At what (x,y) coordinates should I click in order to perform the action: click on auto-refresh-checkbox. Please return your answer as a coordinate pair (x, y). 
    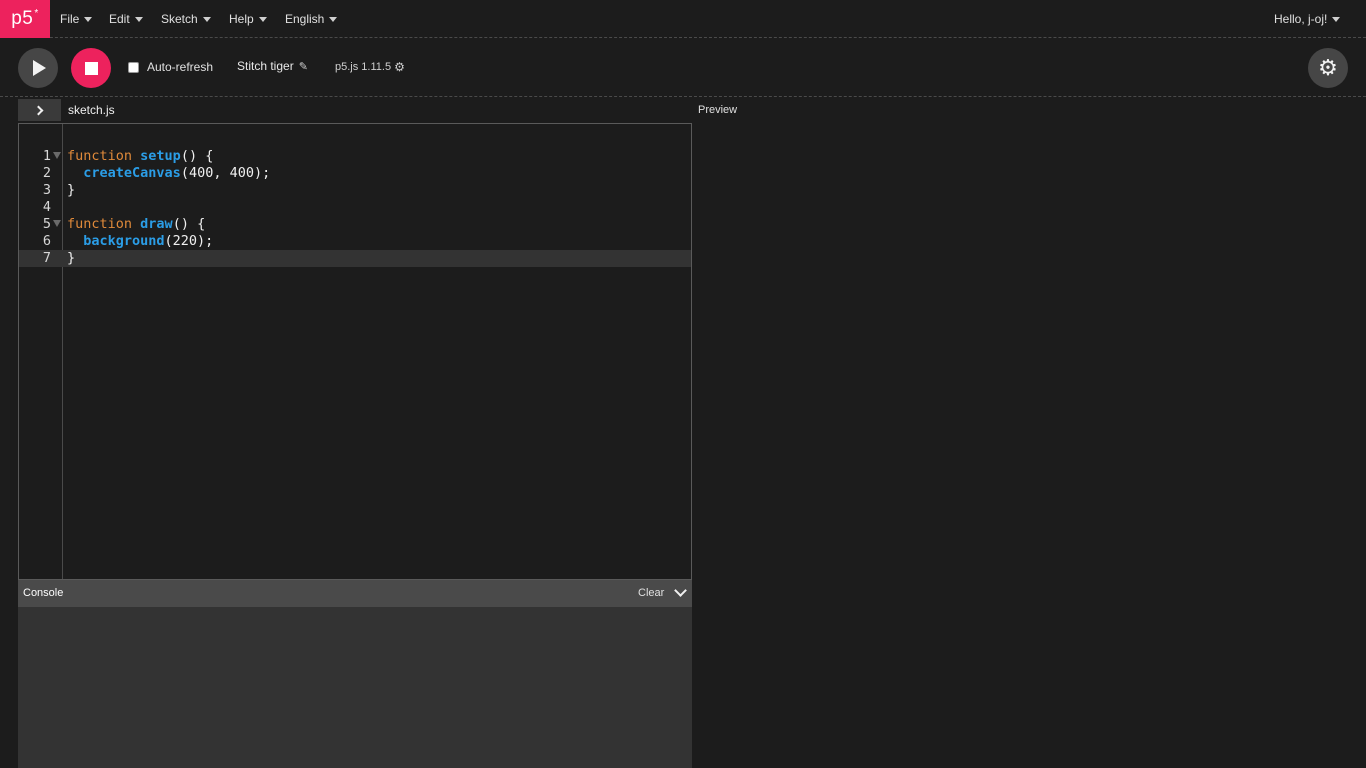
    Looking at the image, I should click on (133, 67).